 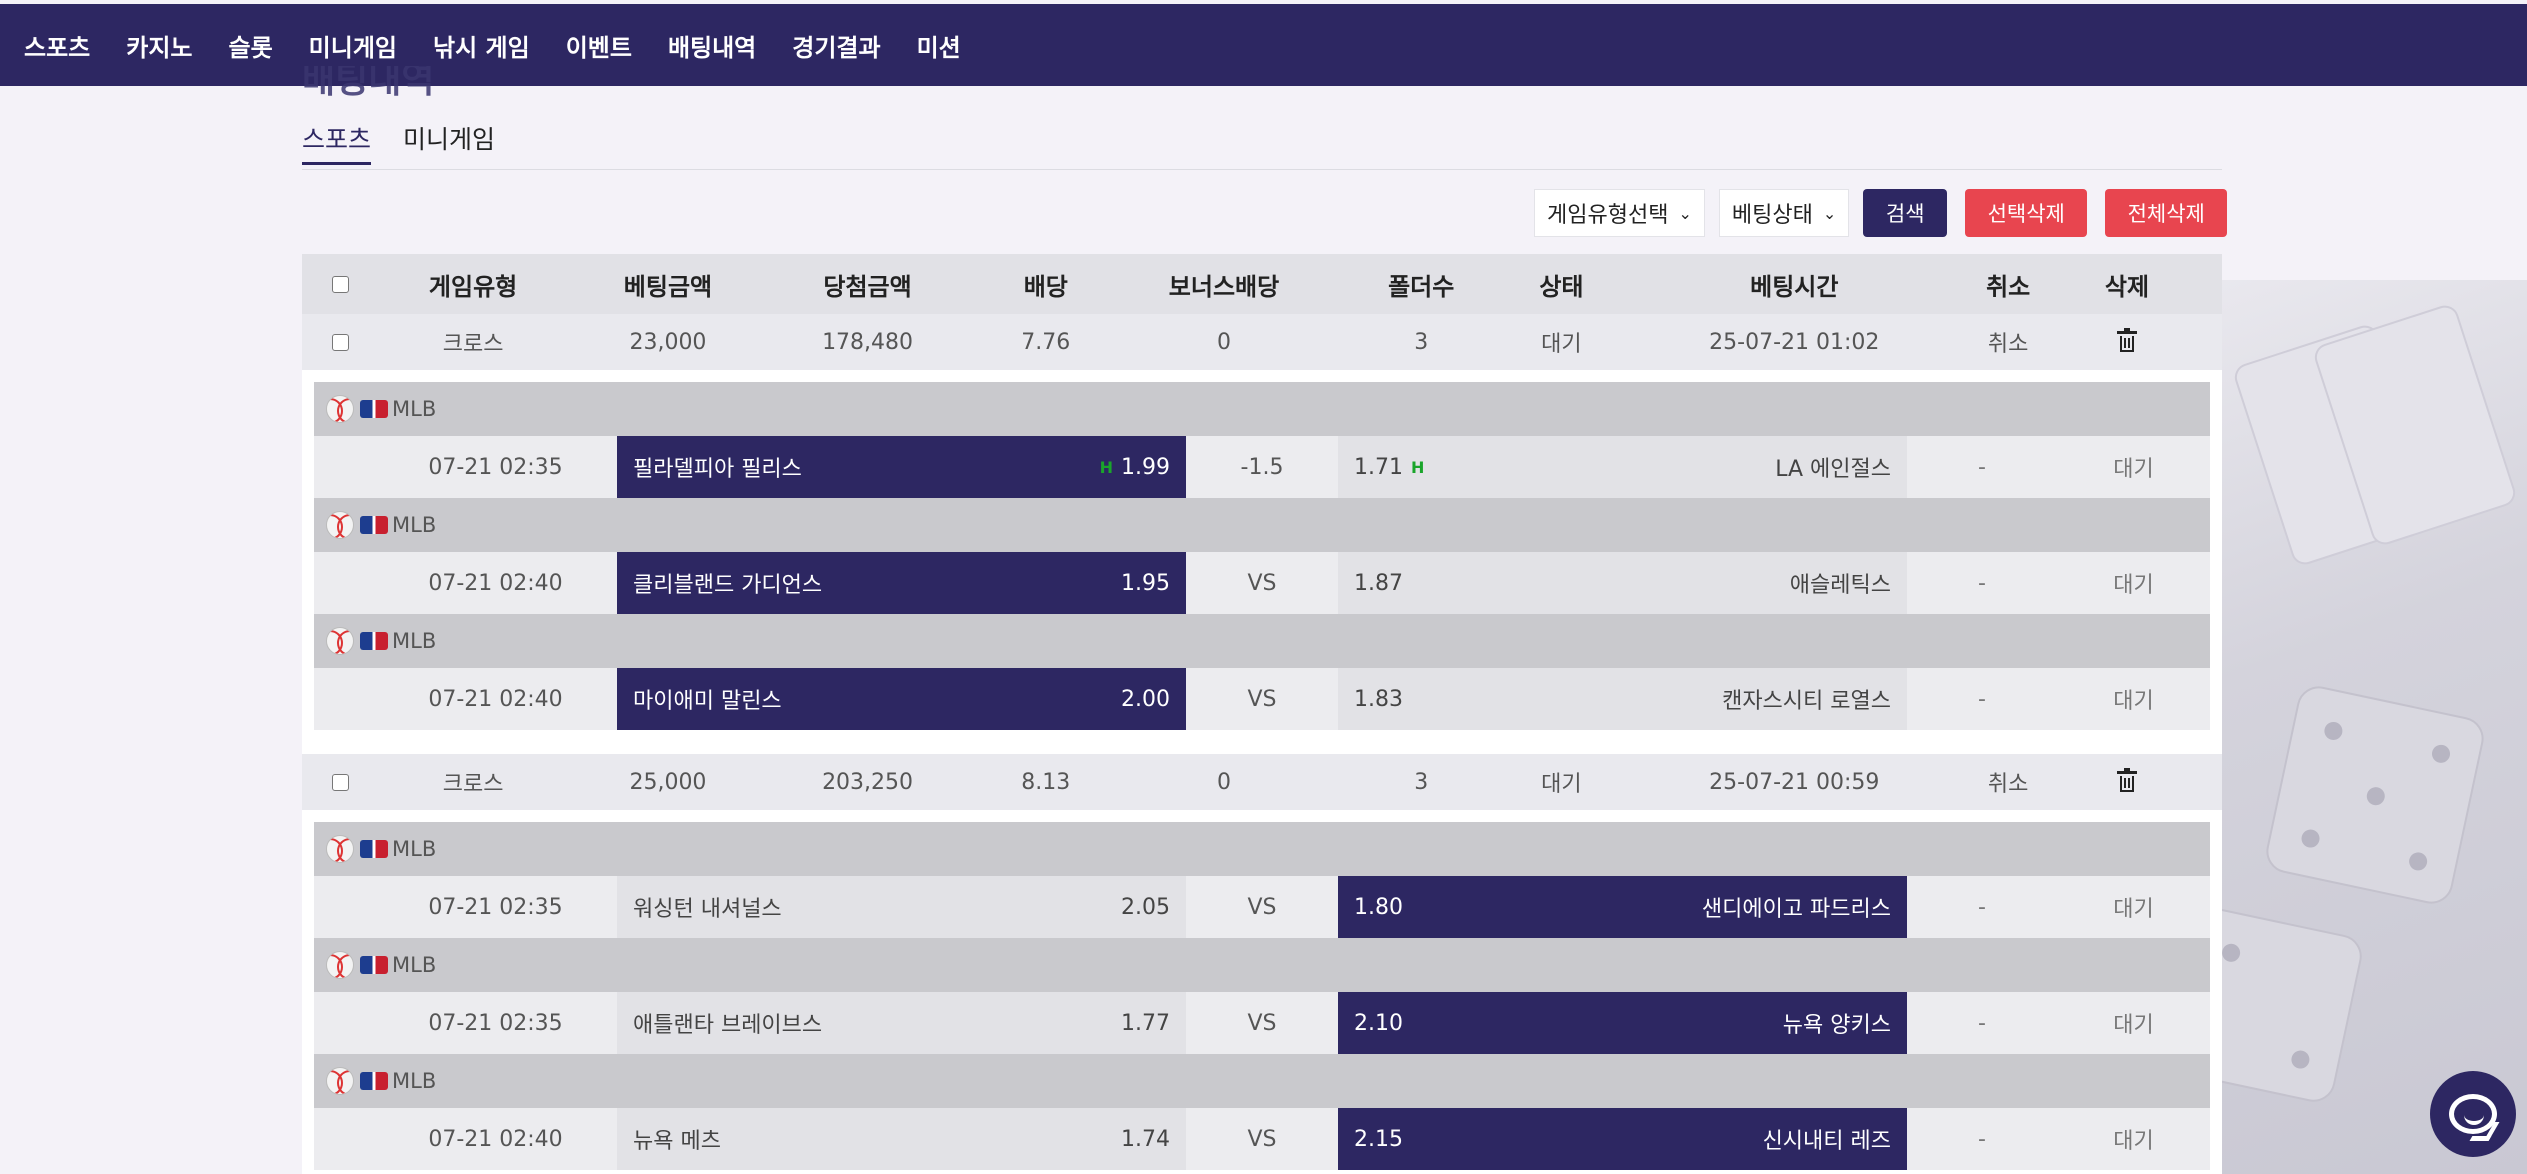 I want to click on home-odds: 2.00, so click(x=1145, y=699).